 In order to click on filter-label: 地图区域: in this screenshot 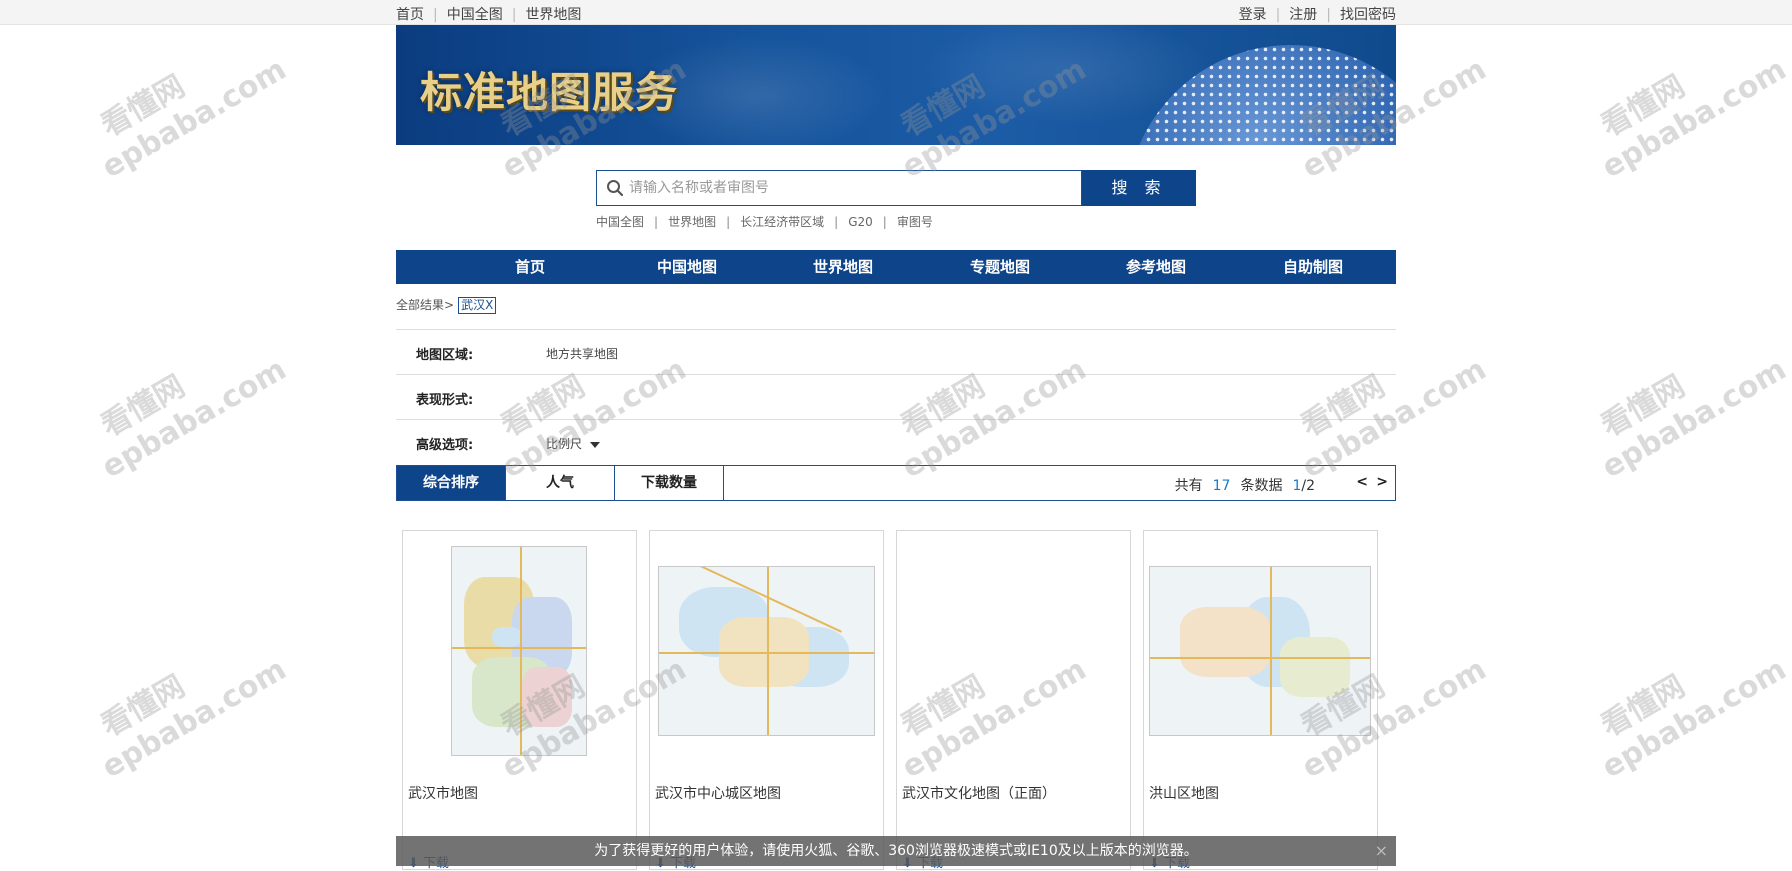, I will do `click(445, 355)`.